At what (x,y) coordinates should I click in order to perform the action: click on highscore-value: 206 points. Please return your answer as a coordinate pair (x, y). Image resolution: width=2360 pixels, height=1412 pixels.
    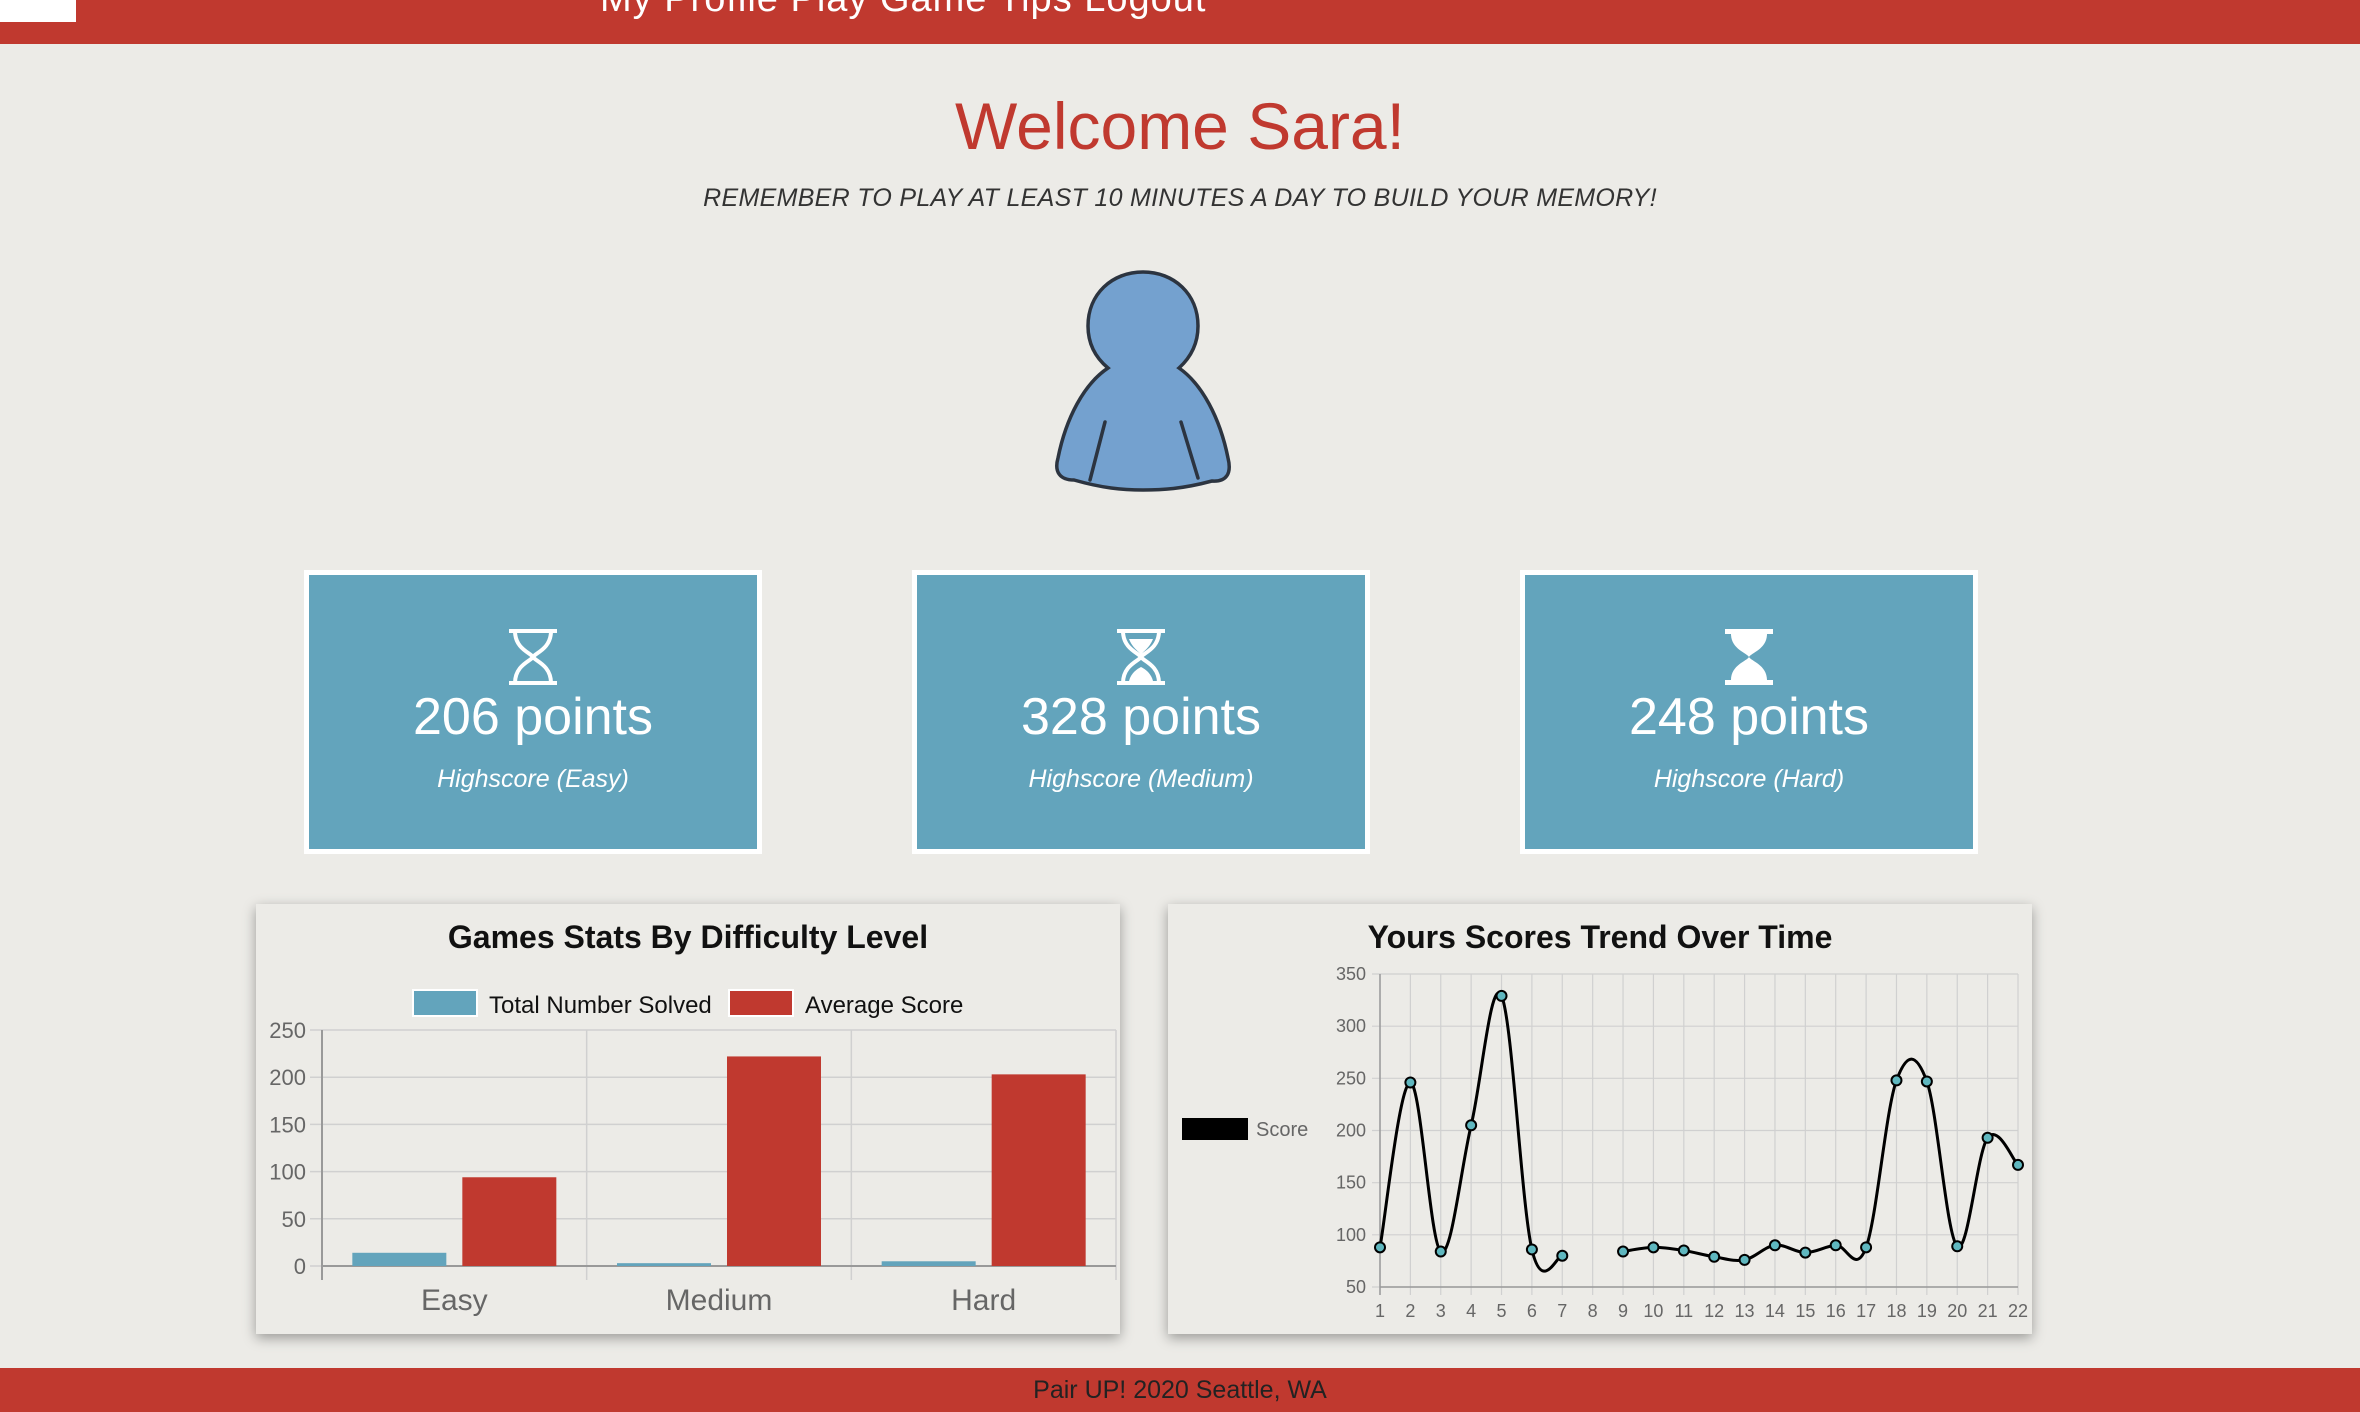
    Looking at the image, I should click on (533, 717).